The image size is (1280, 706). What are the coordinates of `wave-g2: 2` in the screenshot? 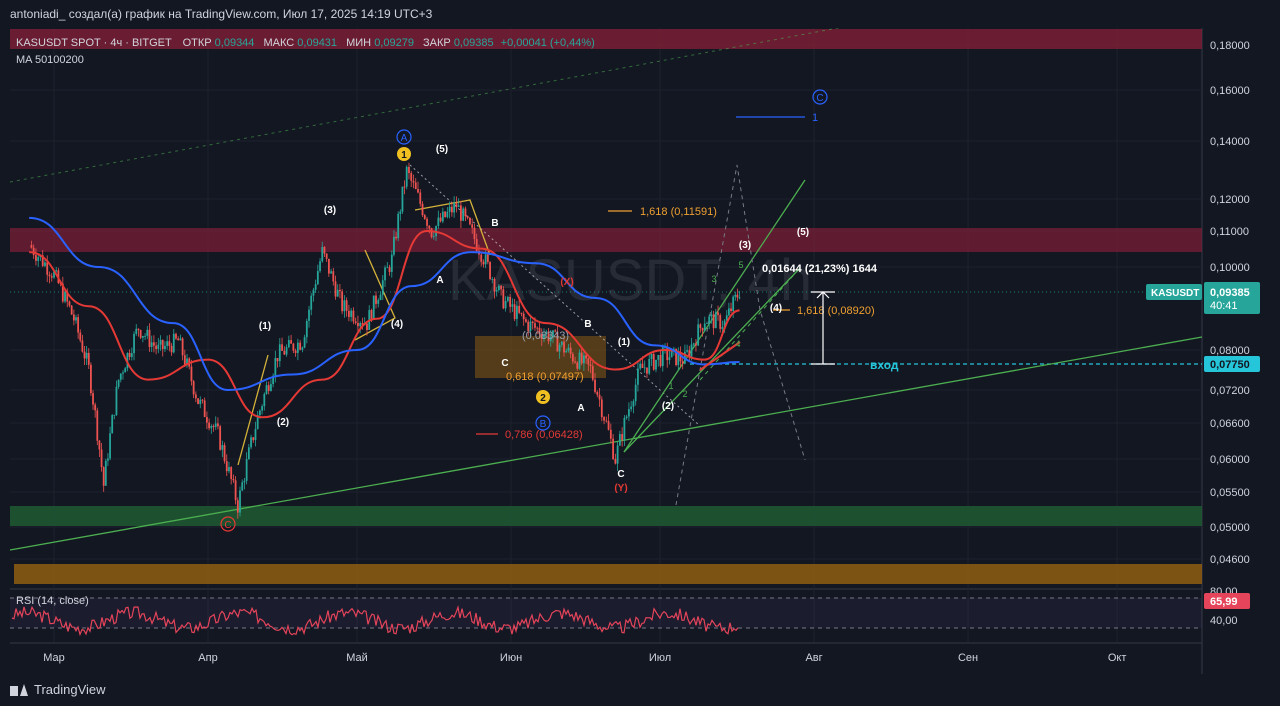 It's located at (684, 394).